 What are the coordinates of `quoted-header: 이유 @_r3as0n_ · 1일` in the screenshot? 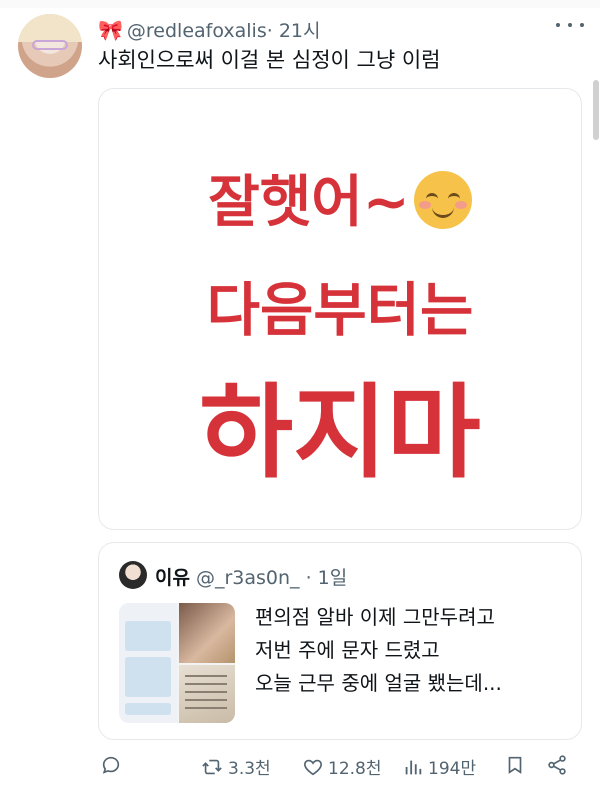 It's located at (251, 576).